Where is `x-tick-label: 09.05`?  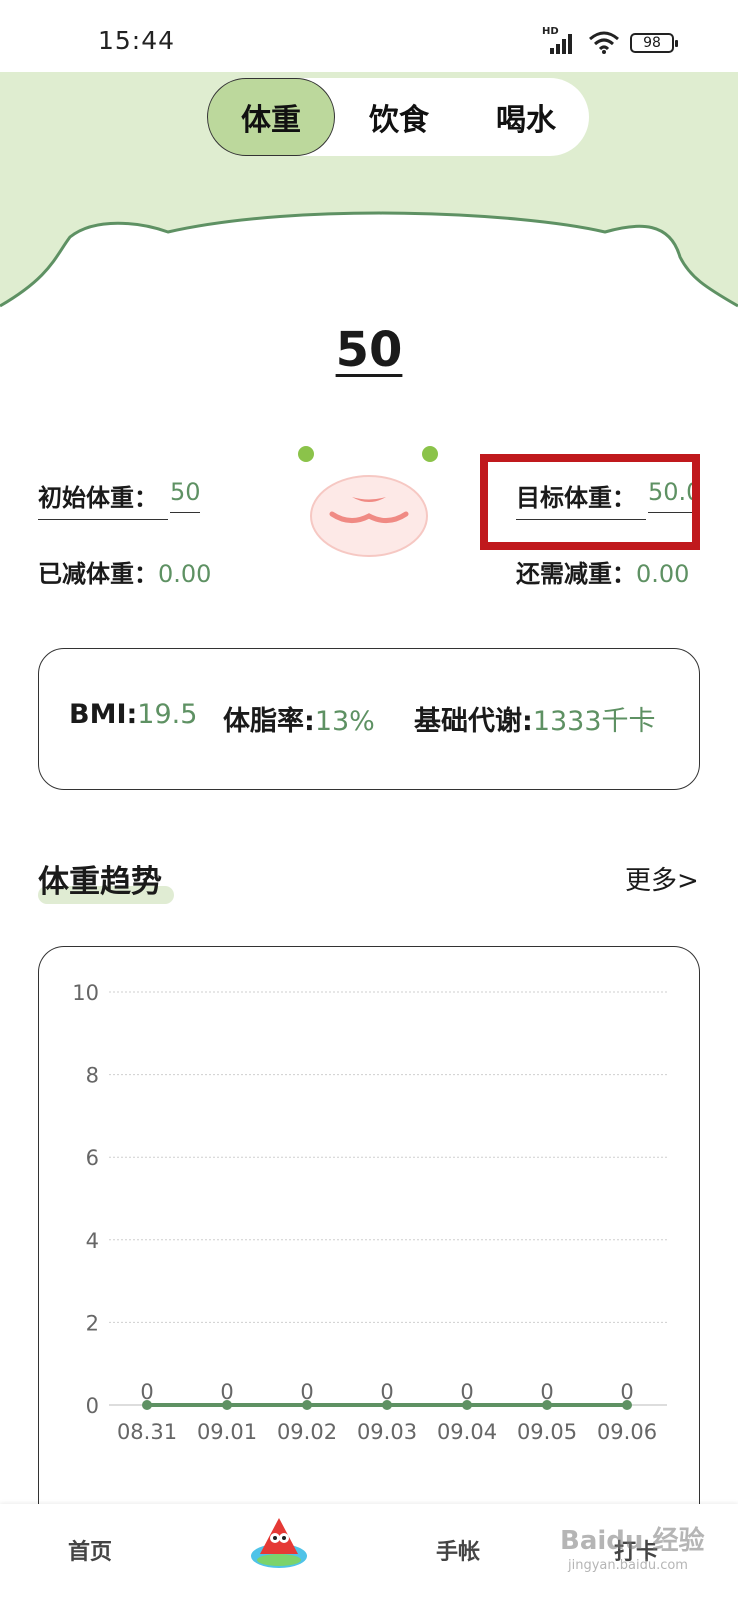 x-tick-label: 09.05 is located at coordinates (547, 1432).